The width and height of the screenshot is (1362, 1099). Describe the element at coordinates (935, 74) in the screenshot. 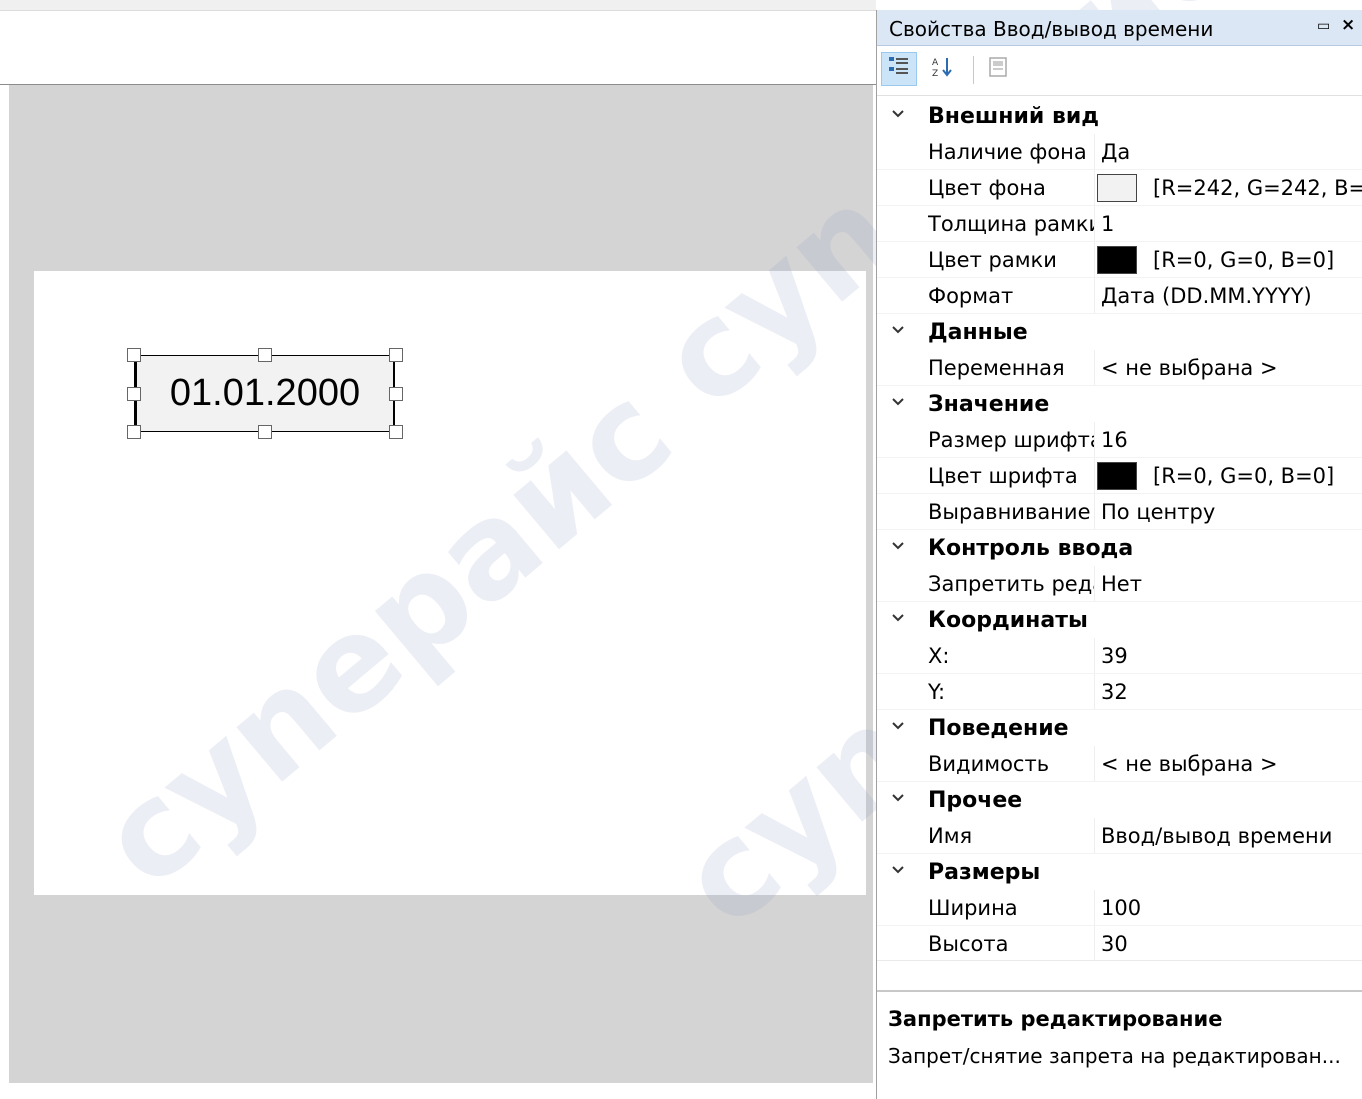

I see `svg-text: Z` at that location.